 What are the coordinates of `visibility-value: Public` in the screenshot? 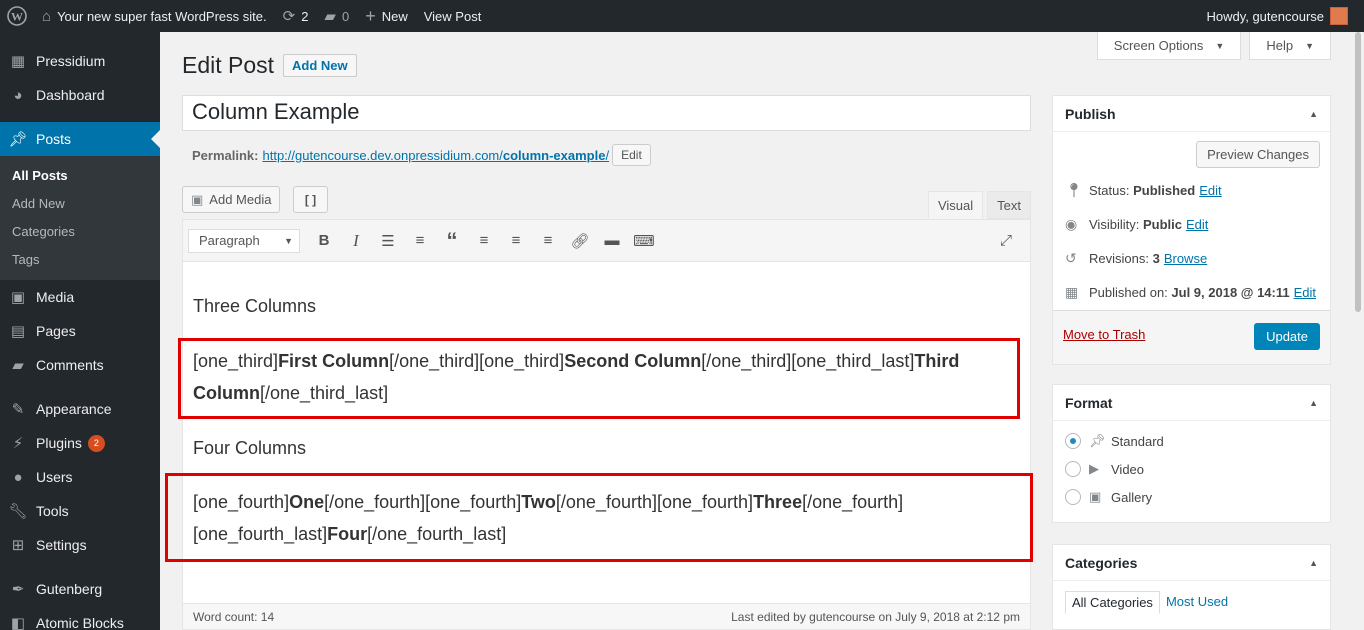 It's located at (1162, 224).